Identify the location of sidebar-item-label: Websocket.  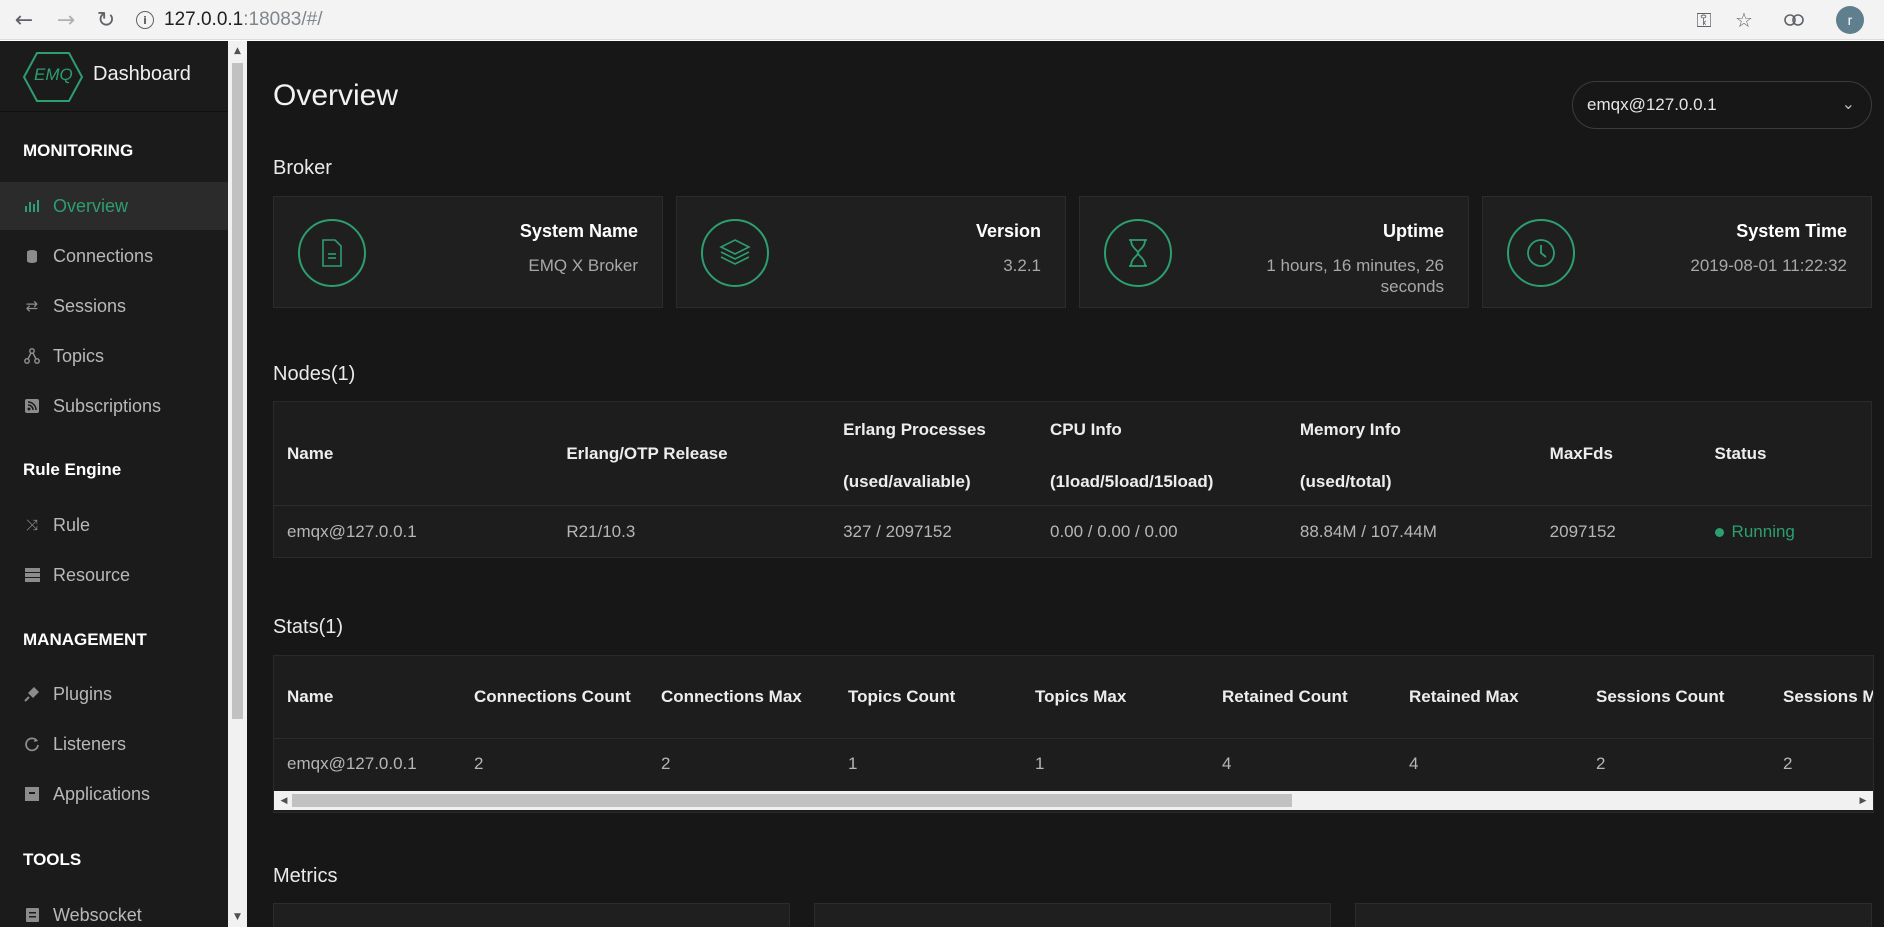
(97, 914).